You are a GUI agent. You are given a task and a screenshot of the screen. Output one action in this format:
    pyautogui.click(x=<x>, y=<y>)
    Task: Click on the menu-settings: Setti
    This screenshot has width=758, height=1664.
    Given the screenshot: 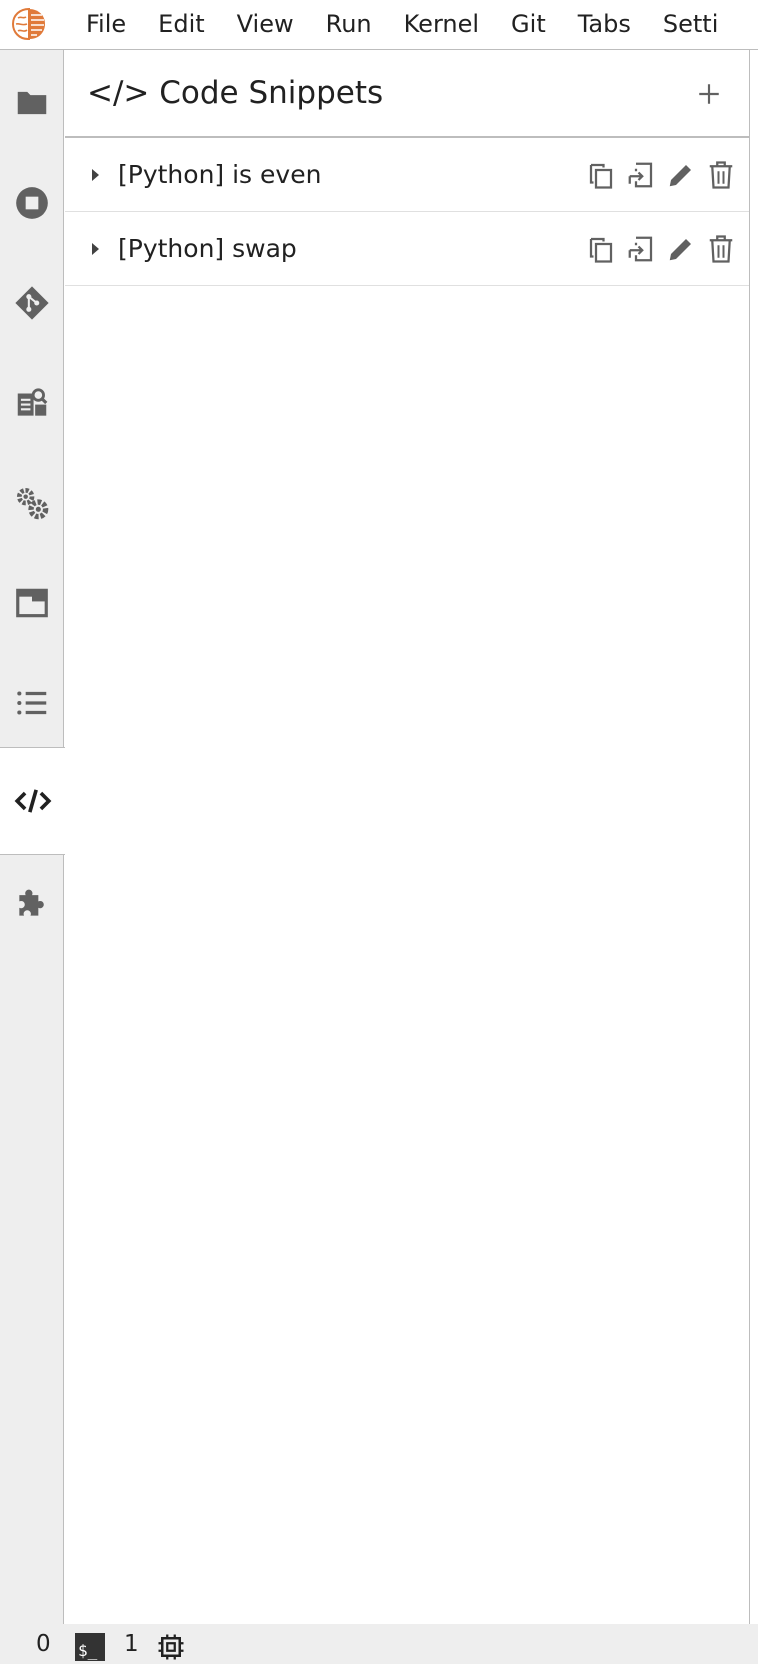 What is the action you would take?
    pyautogui.click(x=691, y=24)
    